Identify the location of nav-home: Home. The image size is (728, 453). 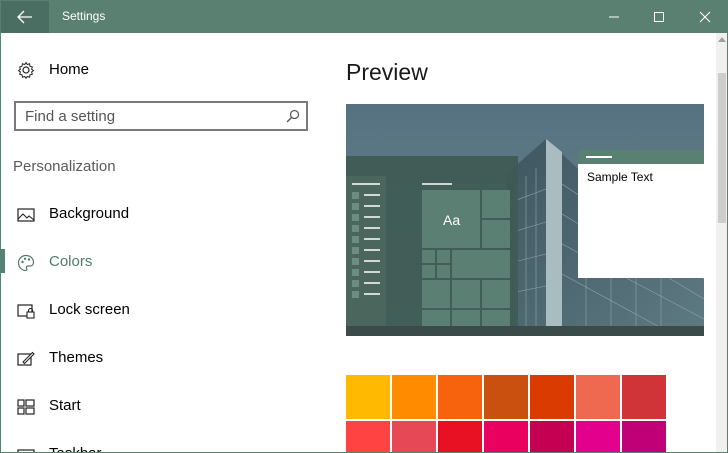
(161, 71).